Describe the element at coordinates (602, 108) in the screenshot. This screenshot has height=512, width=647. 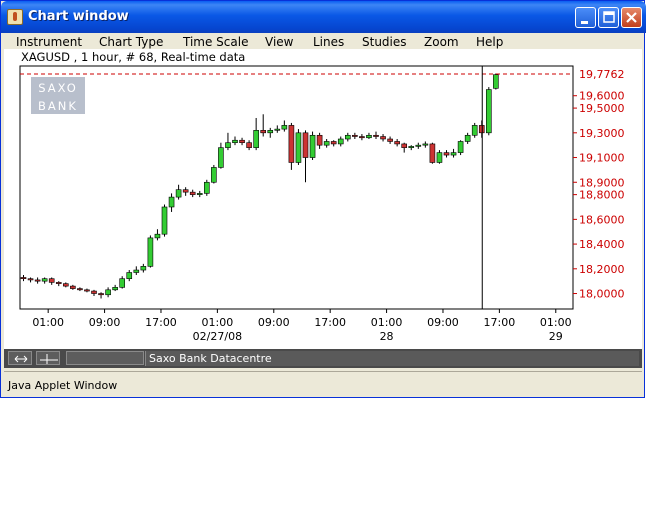
I see `y-tick-label: 19,5000` at that location.